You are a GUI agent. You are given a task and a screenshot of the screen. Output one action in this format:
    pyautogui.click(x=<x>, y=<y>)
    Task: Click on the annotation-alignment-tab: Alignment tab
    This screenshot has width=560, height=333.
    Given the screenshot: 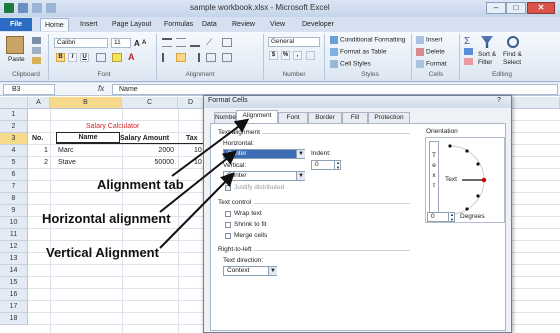 What is the action you would take?
    pyautogui.click(x=140, y=184)
    